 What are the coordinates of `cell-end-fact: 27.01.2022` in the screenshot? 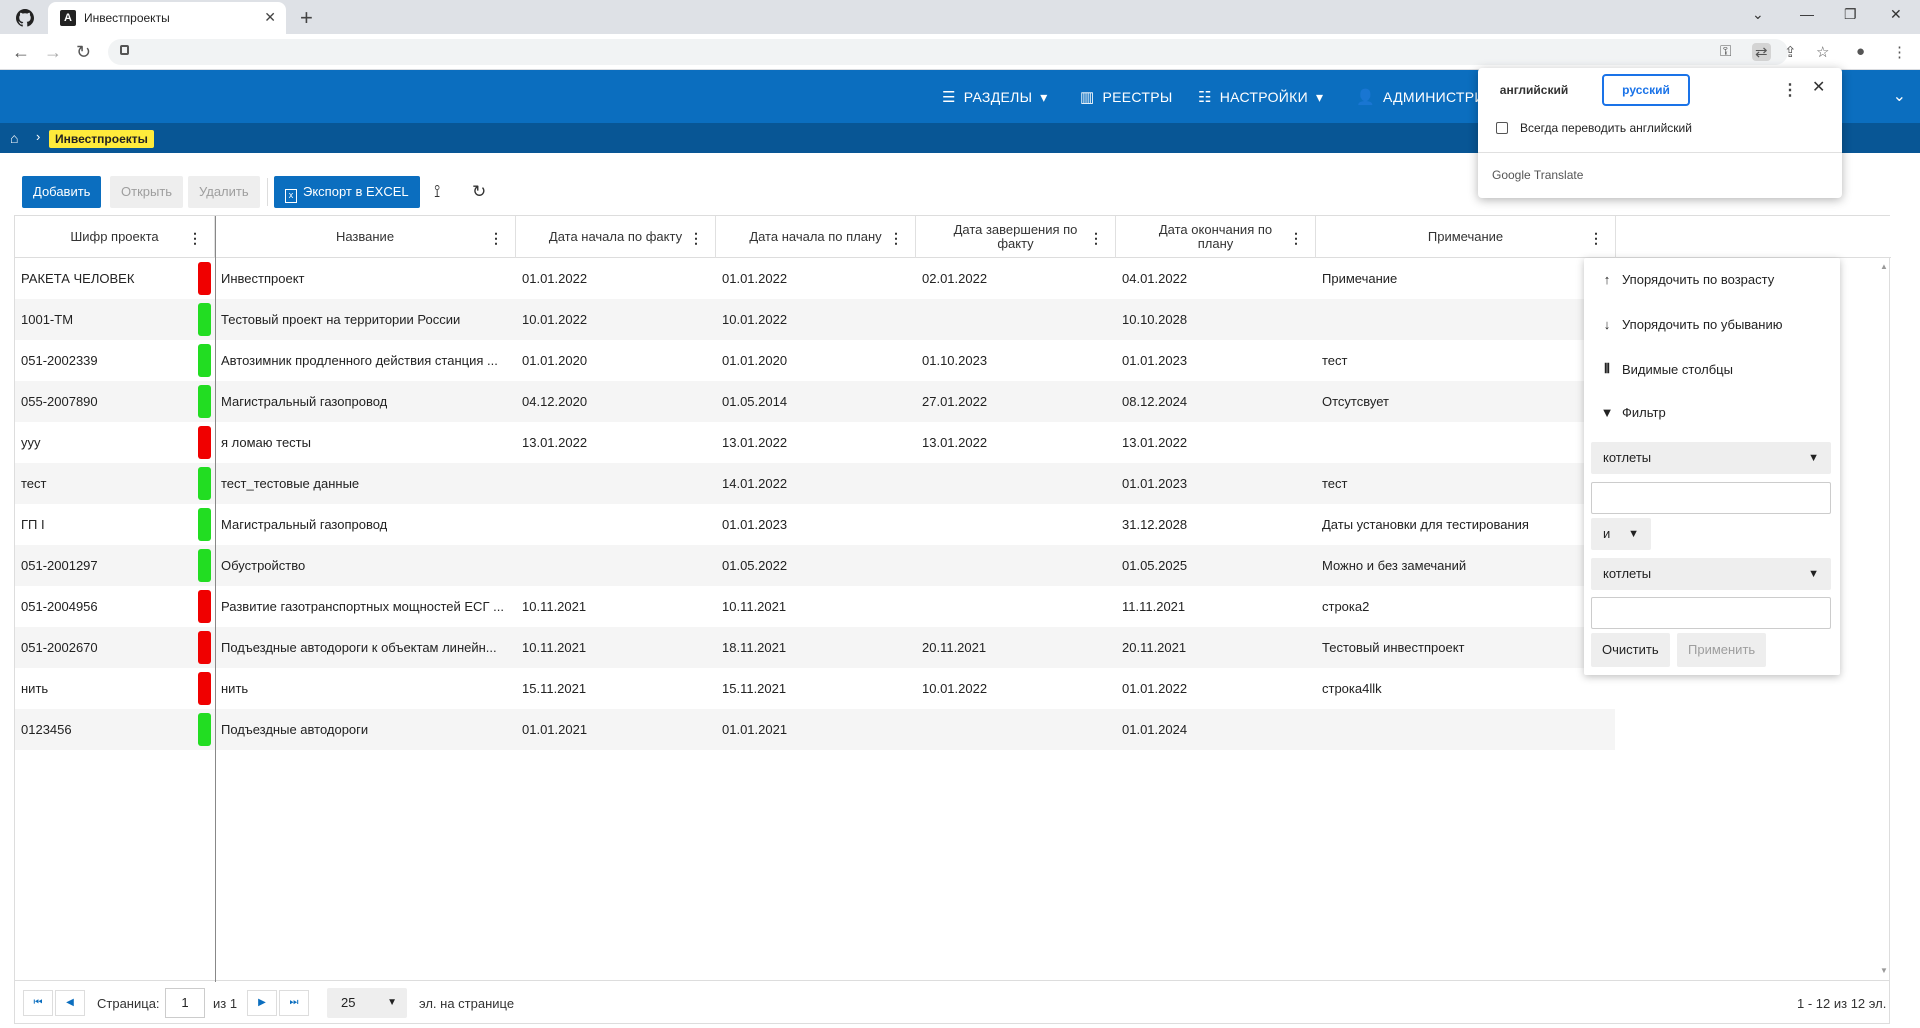 It's located at (1014, 401).